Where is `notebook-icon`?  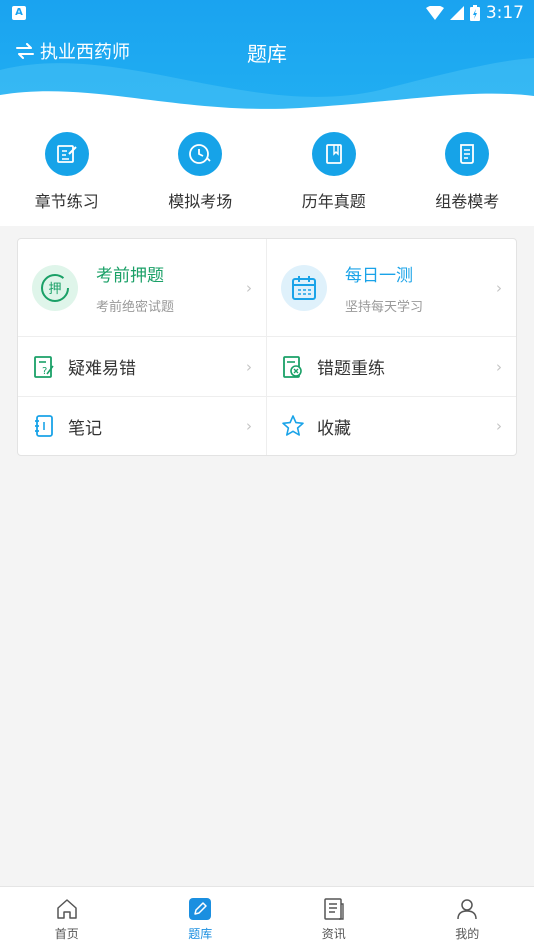
notebook-icon is located at coordinates (44, 426).